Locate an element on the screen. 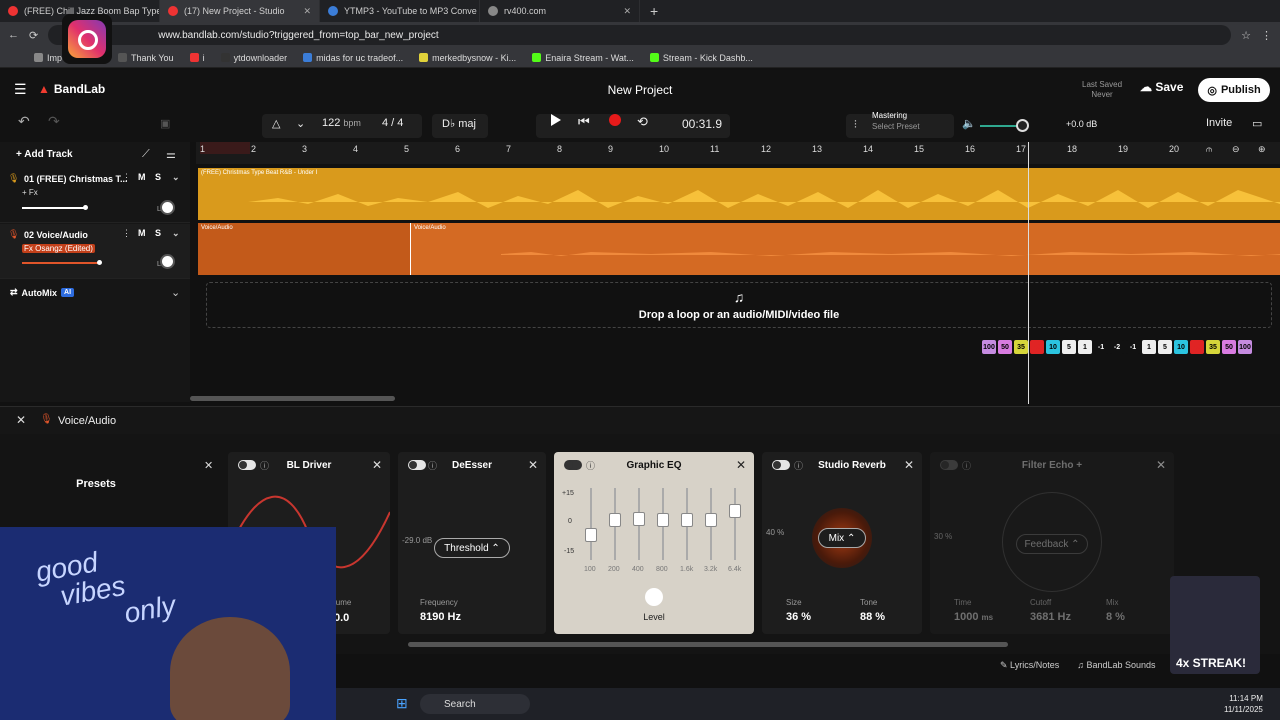  playhead is located at coordinates (1028, 273).